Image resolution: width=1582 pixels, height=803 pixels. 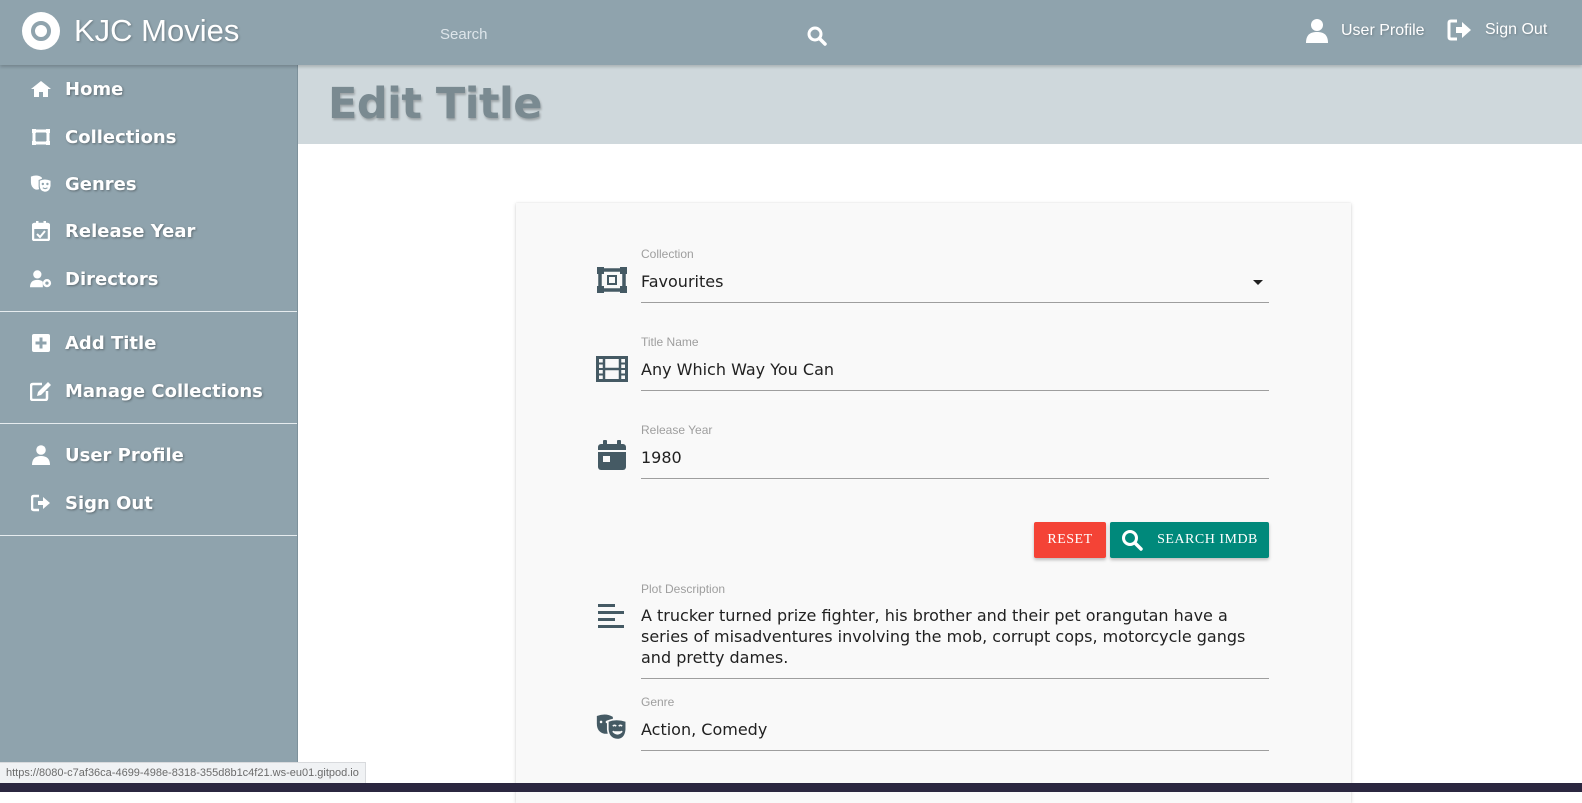 What do you see at coordinates (41, 89) in the screenshot?
I see `home-icon` at bounding box center [41, 89].